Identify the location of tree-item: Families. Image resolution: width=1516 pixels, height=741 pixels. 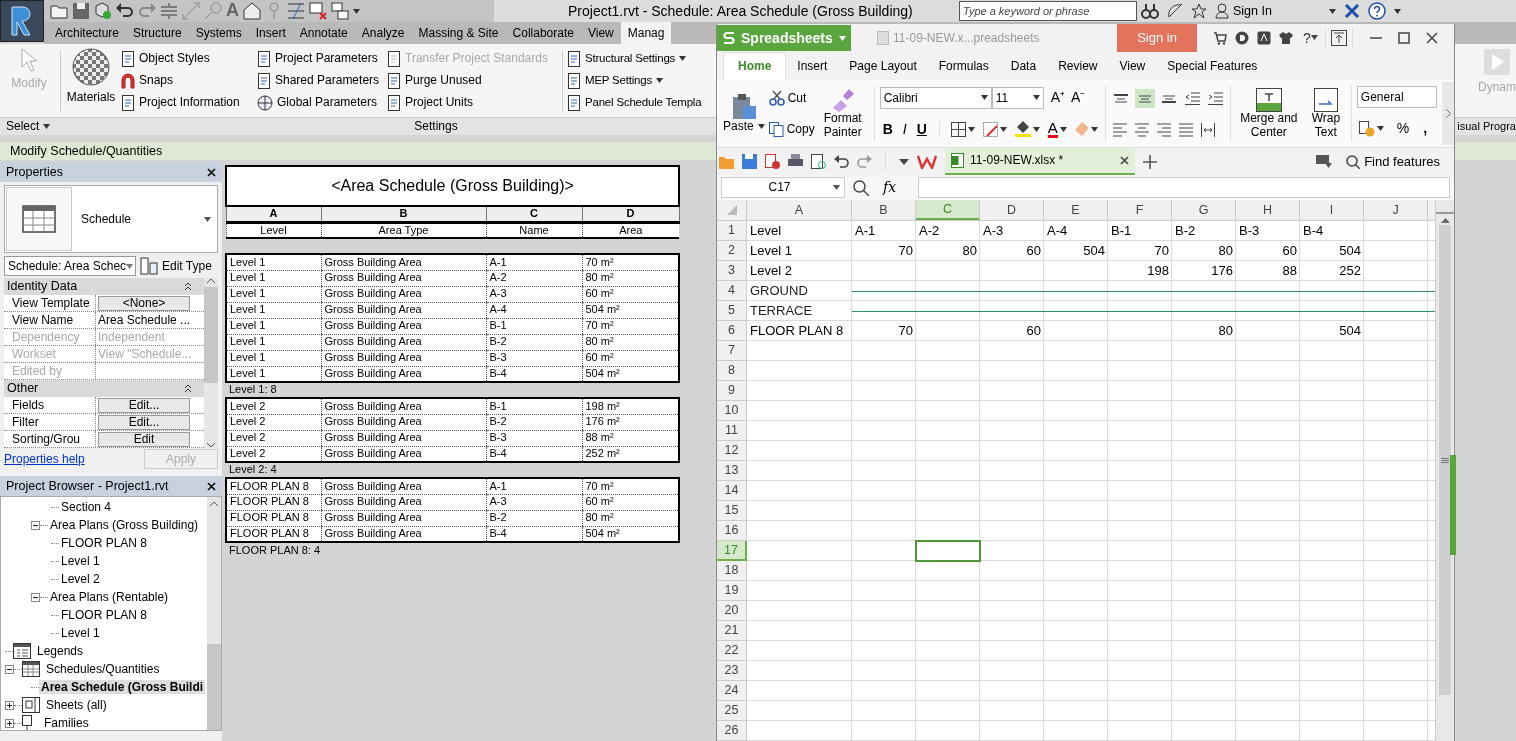
(66, 722).